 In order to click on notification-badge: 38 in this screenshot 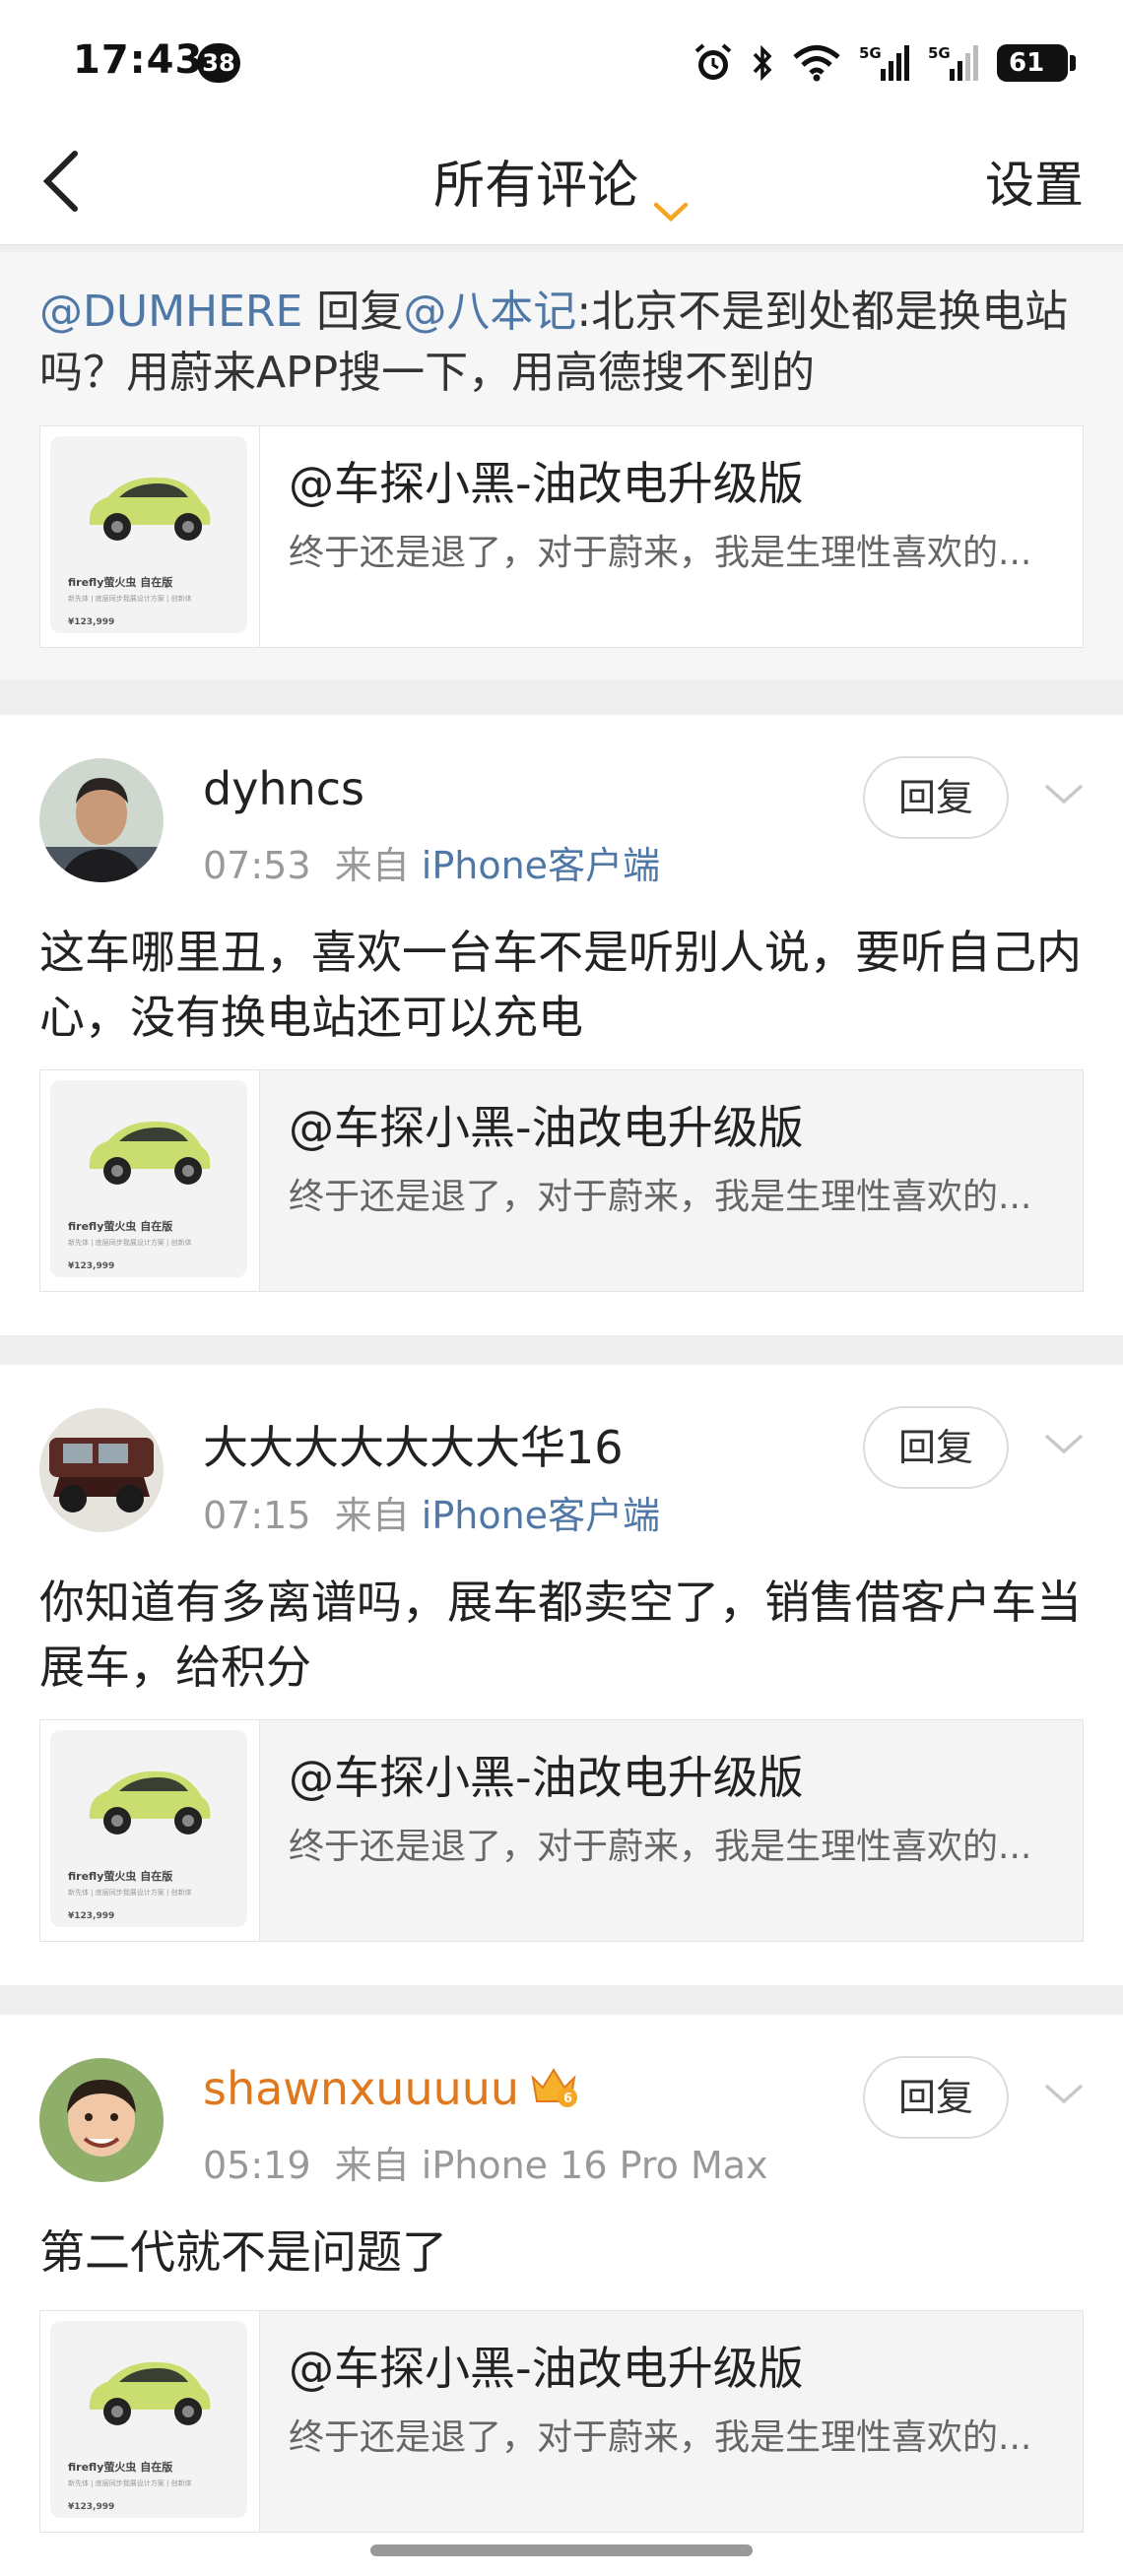, I will do `click(218, 63)`.